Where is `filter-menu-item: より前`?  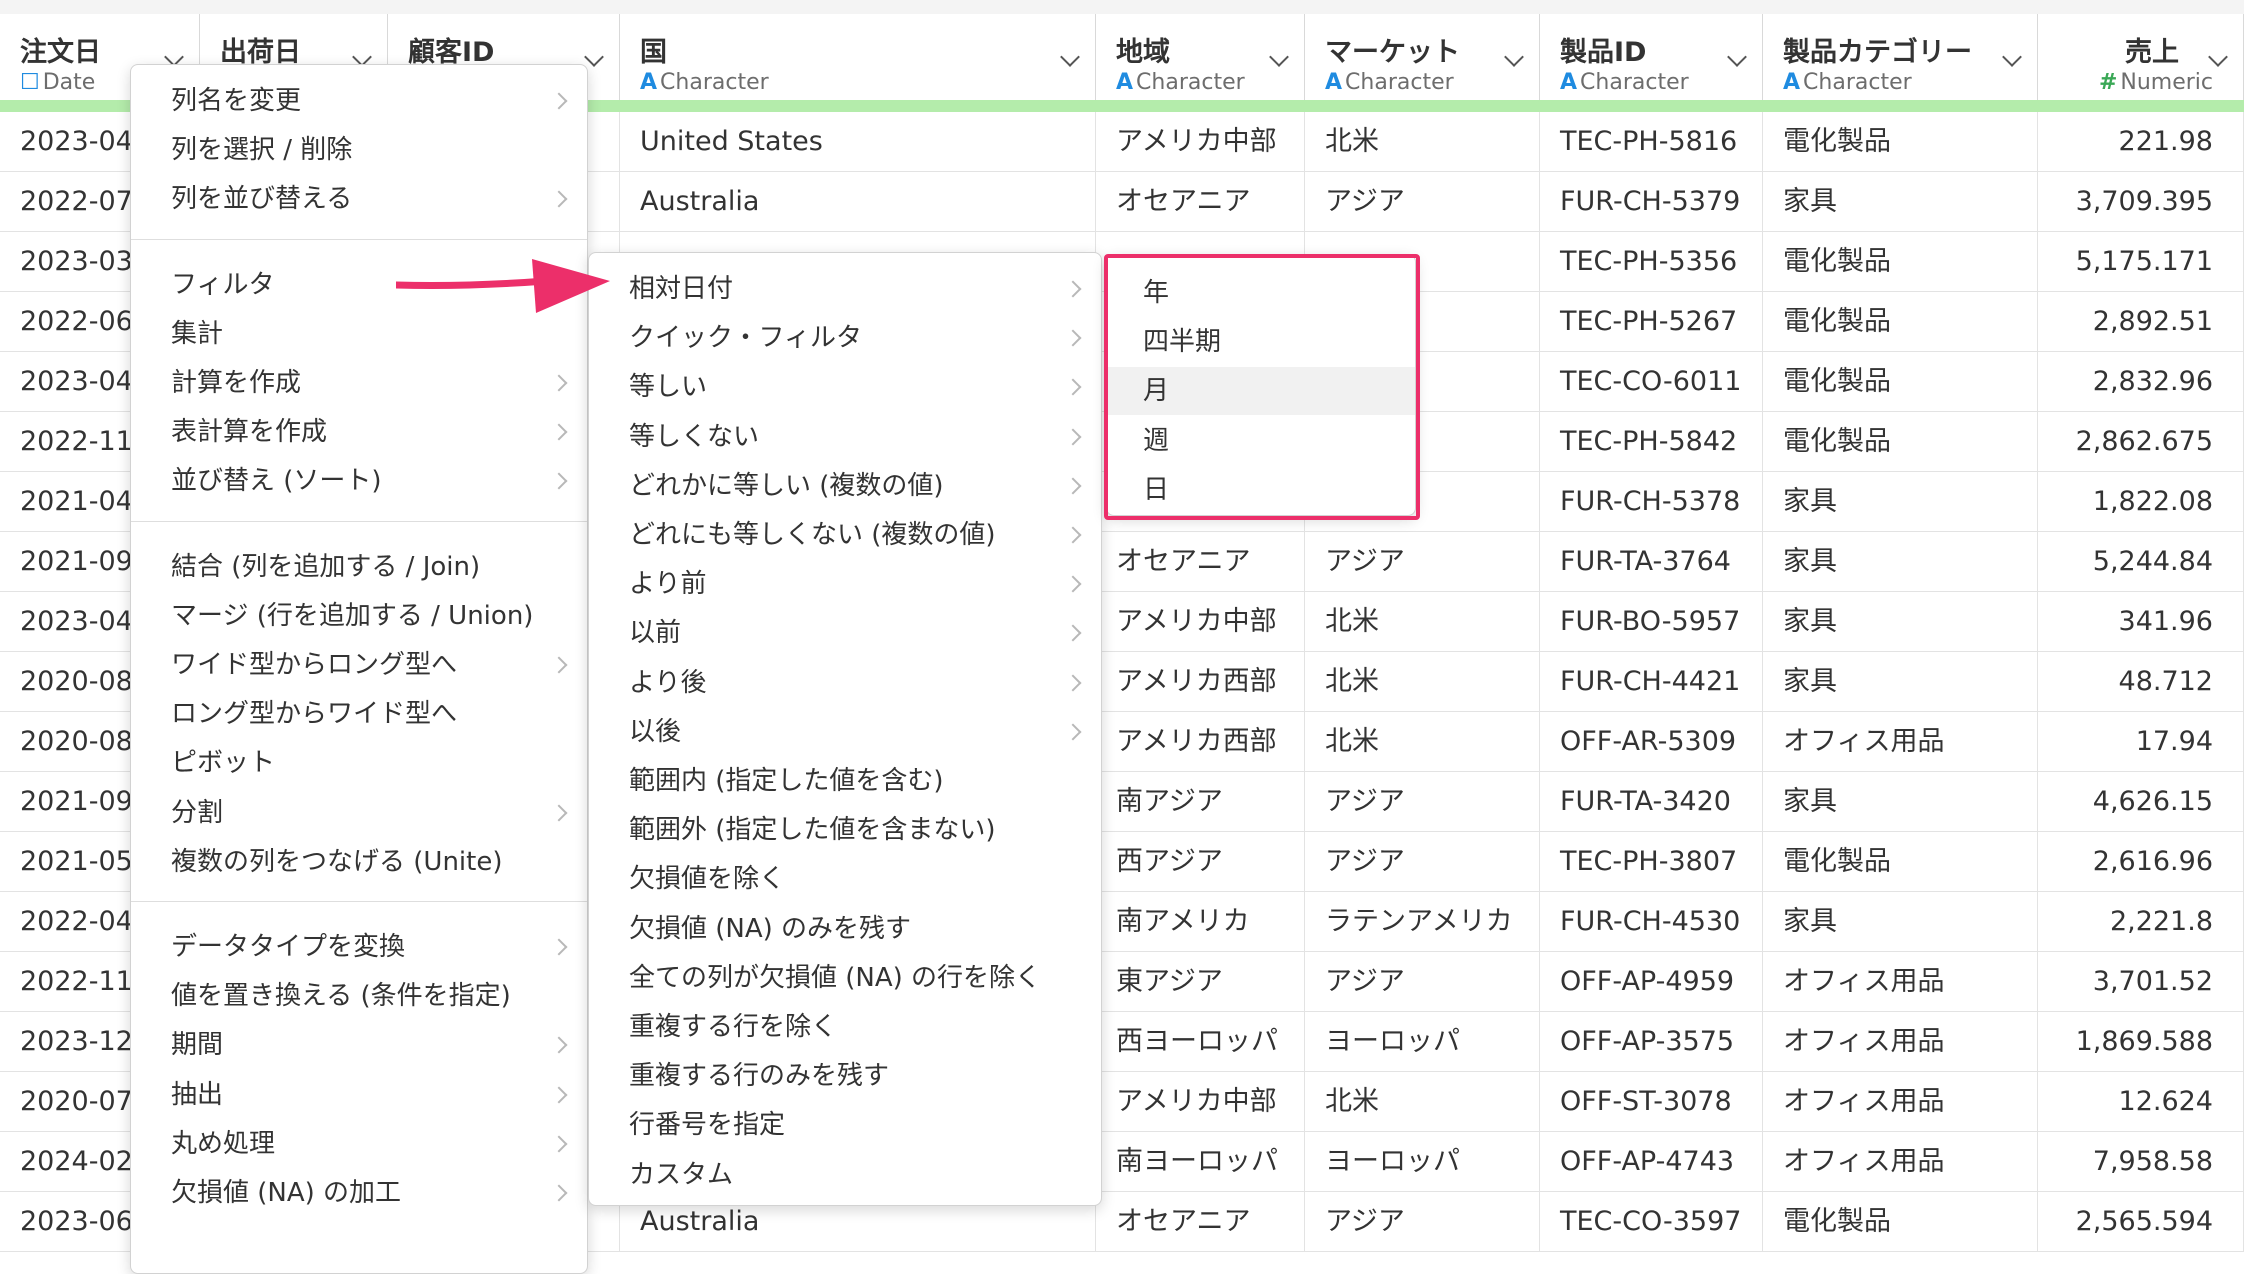 filter-menu-item: より前 is located at coordinates (845, 584).